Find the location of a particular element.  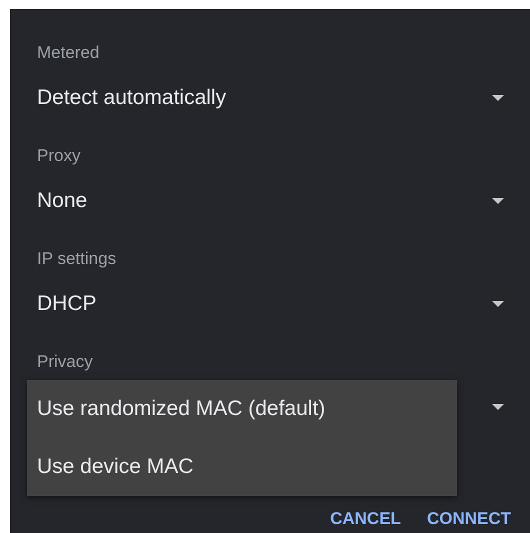

field-label: IP settings is located at coordinates (76, 259).